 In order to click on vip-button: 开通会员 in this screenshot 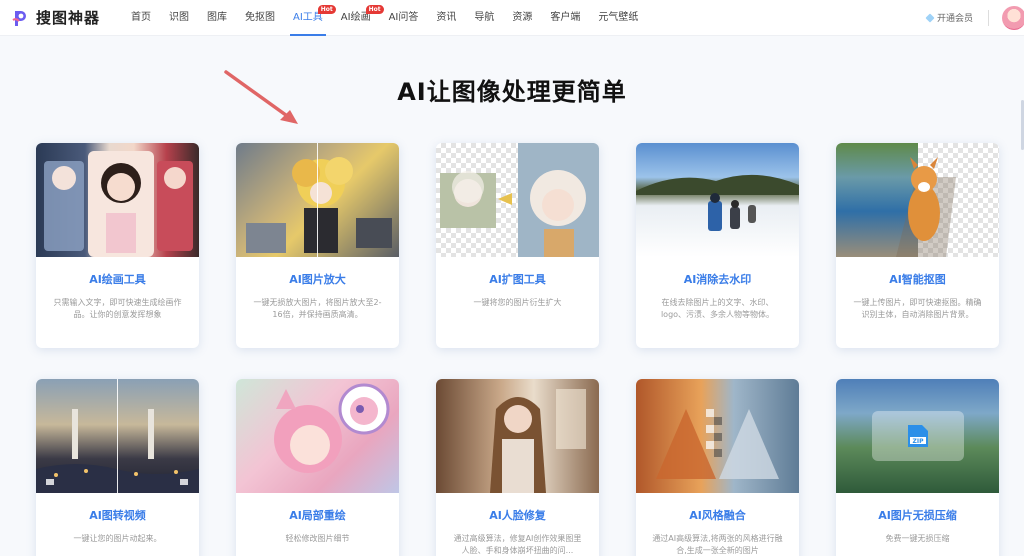, I will do `click(949, 17)`.